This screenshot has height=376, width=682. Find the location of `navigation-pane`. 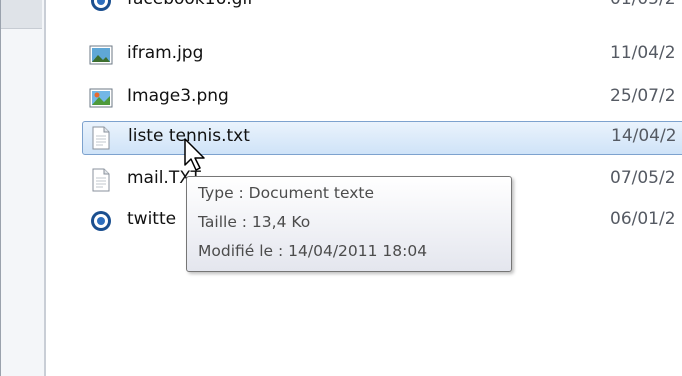

navigation-pane is located at coordinates (22, 188).